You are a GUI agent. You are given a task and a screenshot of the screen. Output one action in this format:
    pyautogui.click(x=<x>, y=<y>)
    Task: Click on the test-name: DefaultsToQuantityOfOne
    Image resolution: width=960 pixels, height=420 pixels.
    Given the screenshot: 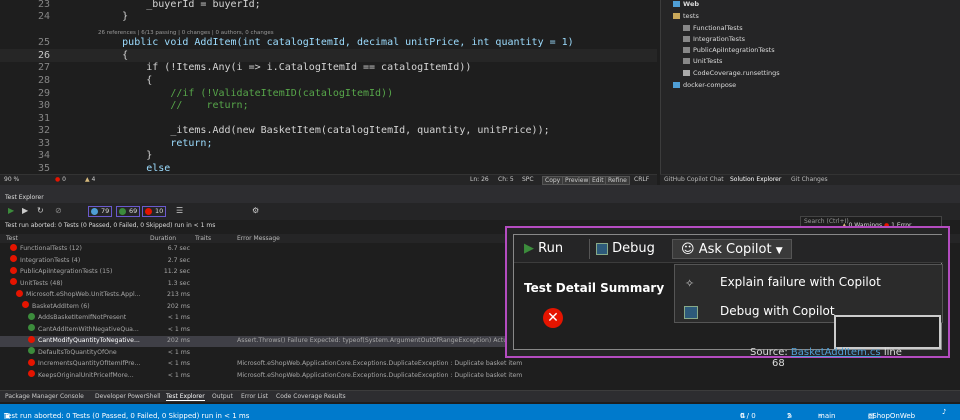 What is the action you would take?
    pyautogui.click(x=72, y=353)
    